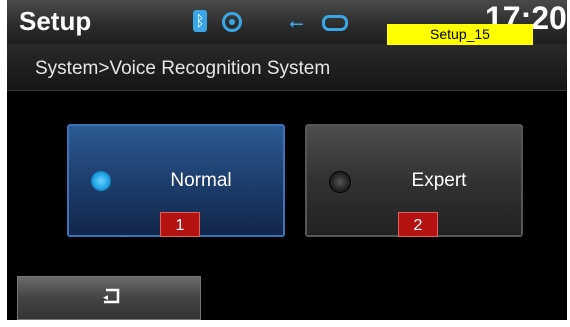 This screenshot has width=570, height=327. Describe the element at coordinates (296, 23) in the screenshot. I see `usb-icon: ⭠` at that location.